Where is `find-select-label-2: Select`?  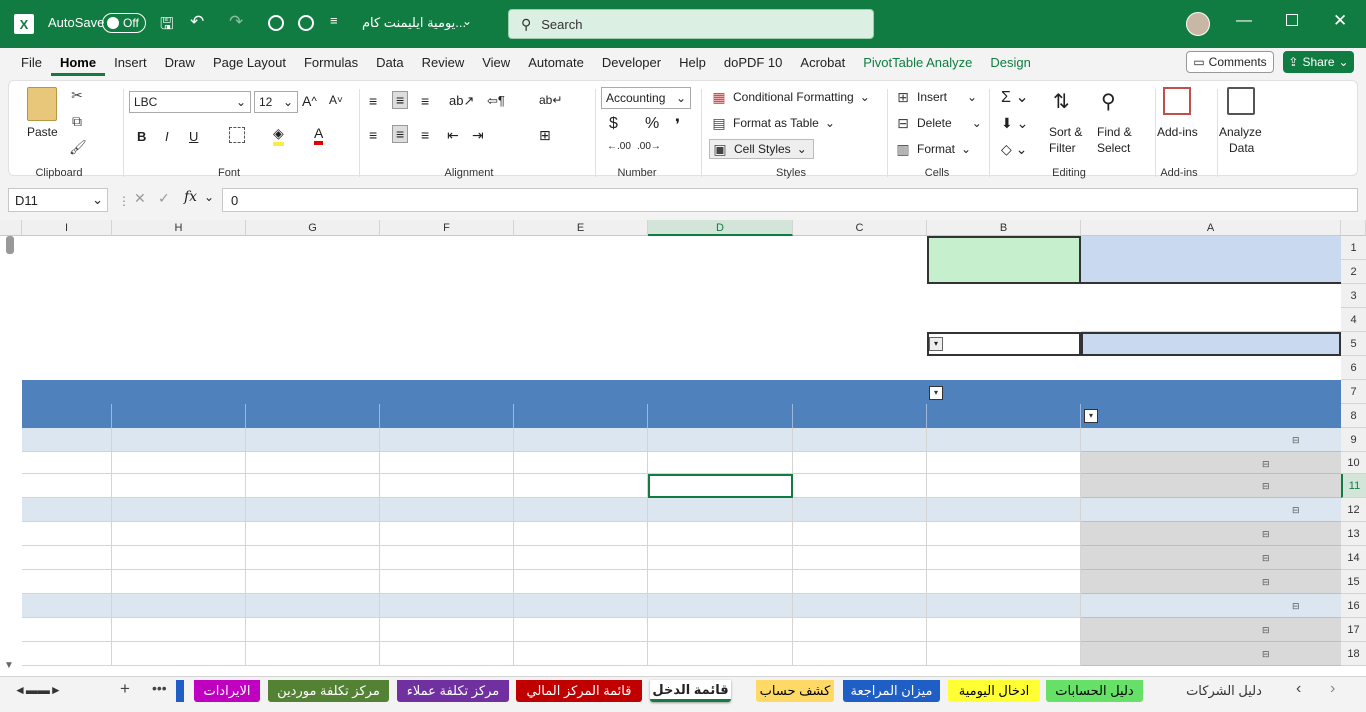 find-select-label-2: Select is located at coordinates (1113, 148).